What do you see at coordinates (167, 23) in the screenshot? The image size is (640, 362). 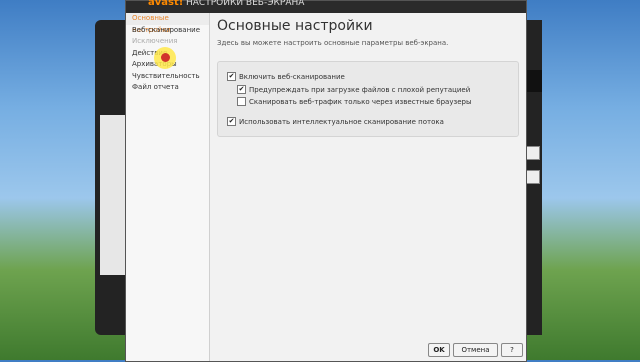 I see `sidebar-item-basic-settings: Основные настройки` at bounding box center [167, 23].